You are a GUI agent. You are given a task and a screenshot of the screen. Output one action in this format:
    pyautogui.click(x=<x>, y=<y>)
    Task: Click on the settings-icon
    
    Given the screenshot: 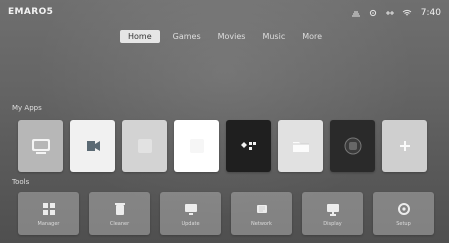 What is the action you would take?
    pyautogui.click(x=373, y=13)
    